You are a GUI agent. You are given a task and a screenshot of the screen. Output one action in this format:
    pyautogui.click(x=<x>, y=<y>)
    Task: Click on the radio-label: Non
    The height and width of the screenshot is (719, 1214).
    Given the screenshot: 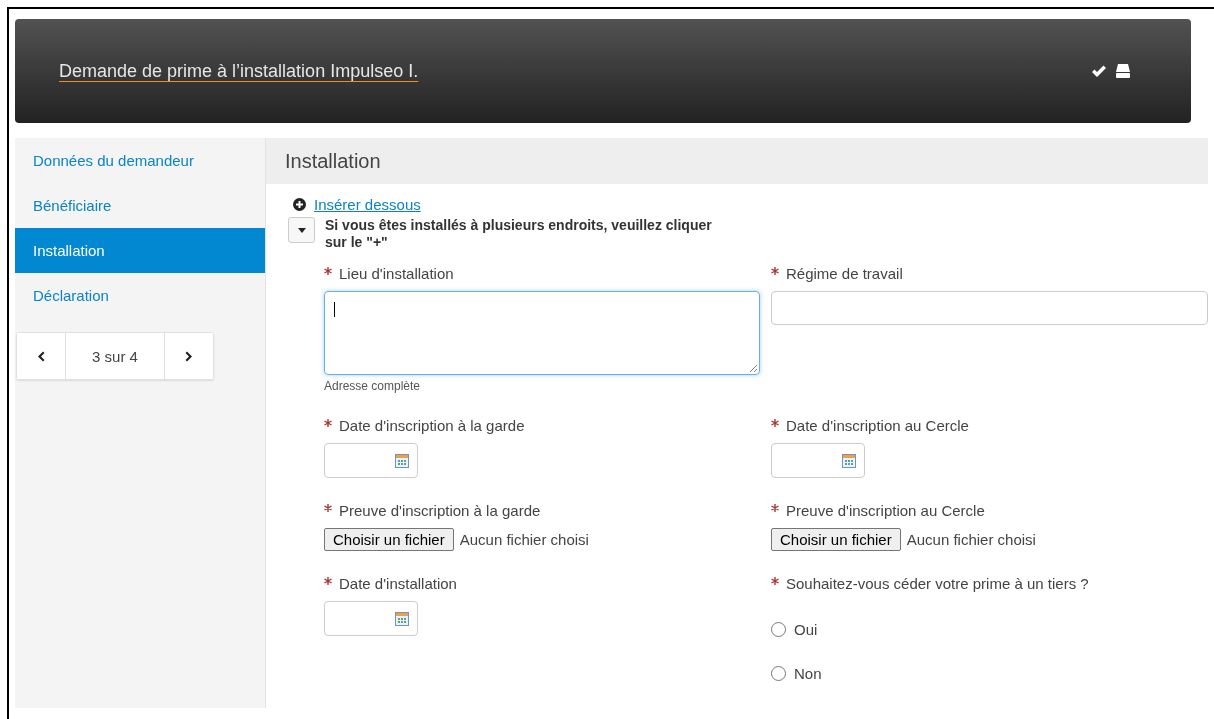 What is the action you would take?
    pyautogui.click(x=808, y=673)
    